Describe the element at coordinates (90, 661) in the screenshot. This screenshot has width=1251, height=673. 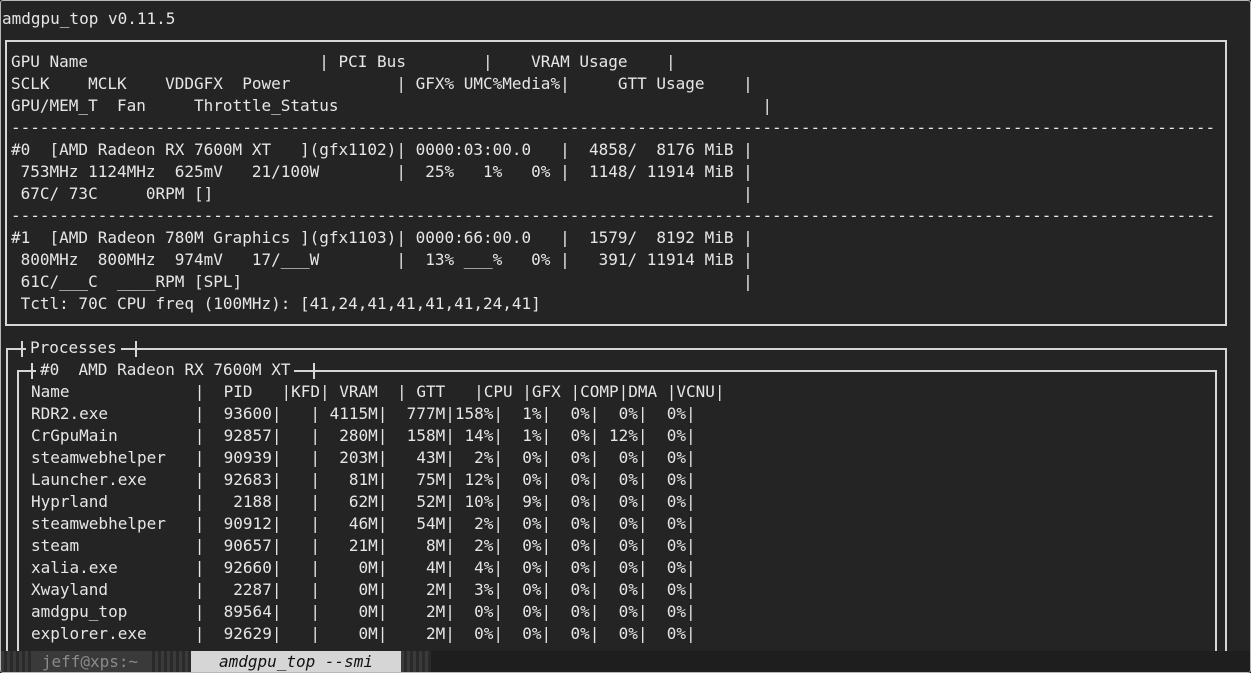
I see `tab-shell: jeff@xps:~` at that location.